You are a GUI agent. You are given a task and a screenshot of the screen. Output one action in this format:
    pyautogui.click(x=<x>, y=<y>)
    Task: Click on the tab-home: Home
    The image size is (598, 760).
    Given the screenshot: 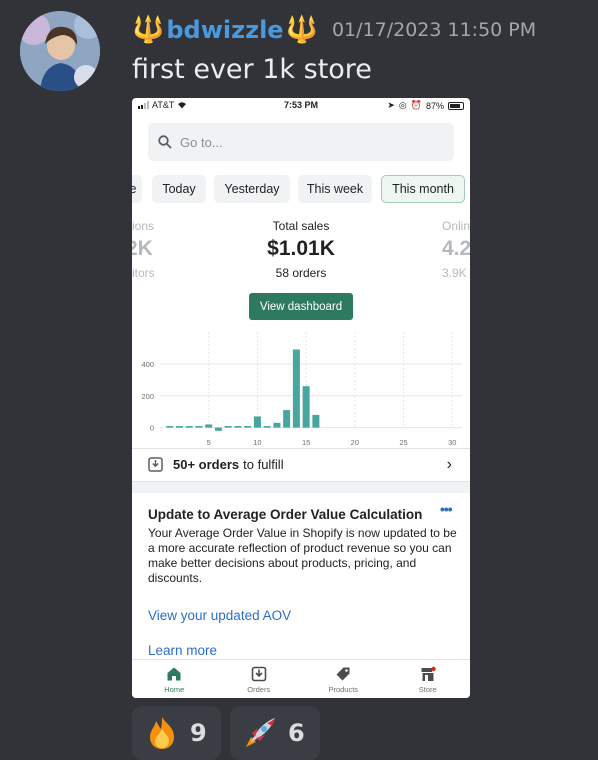 What is the action you would take?
    pyautogui.click(x=174, y=679)
    